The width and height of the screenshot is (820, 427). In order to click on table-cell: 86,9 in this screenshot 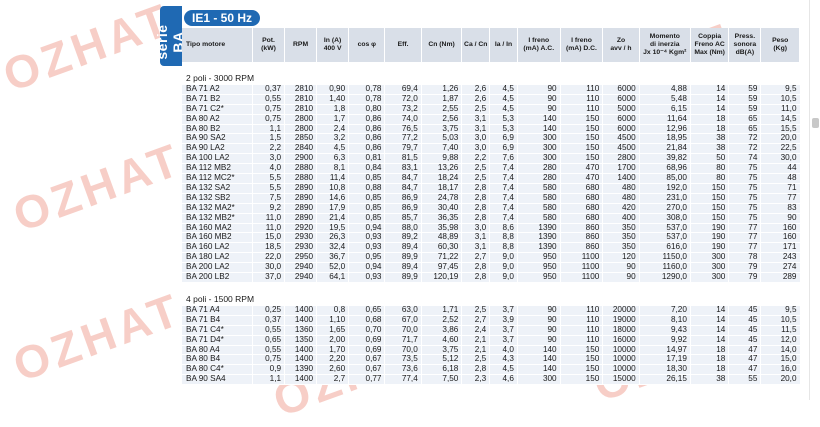, I will do `click(403, 198)`.